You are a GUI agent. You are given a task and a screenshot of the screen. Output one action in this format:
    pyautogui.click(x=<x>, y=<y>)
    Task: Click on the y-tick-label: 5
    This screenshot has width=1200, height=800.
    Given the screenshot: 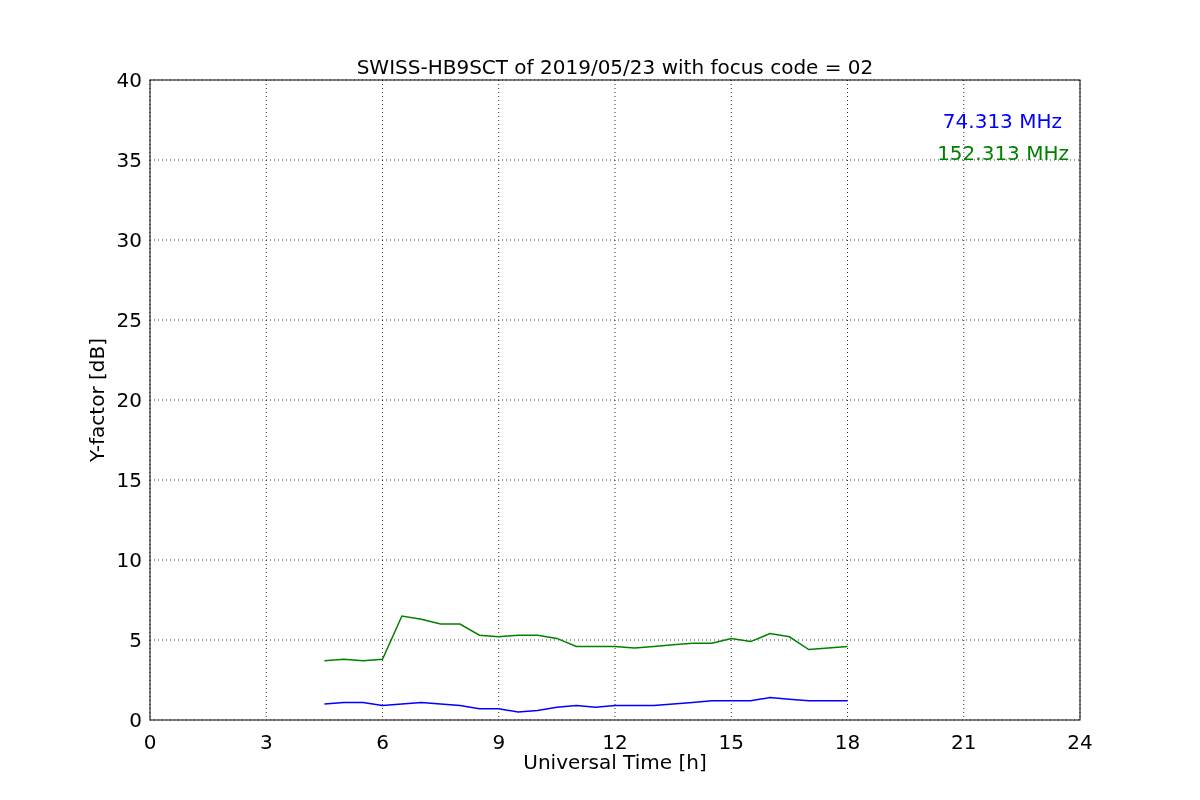 What is the action you would take?
    pyautogui.click(x=135, y=640)
    